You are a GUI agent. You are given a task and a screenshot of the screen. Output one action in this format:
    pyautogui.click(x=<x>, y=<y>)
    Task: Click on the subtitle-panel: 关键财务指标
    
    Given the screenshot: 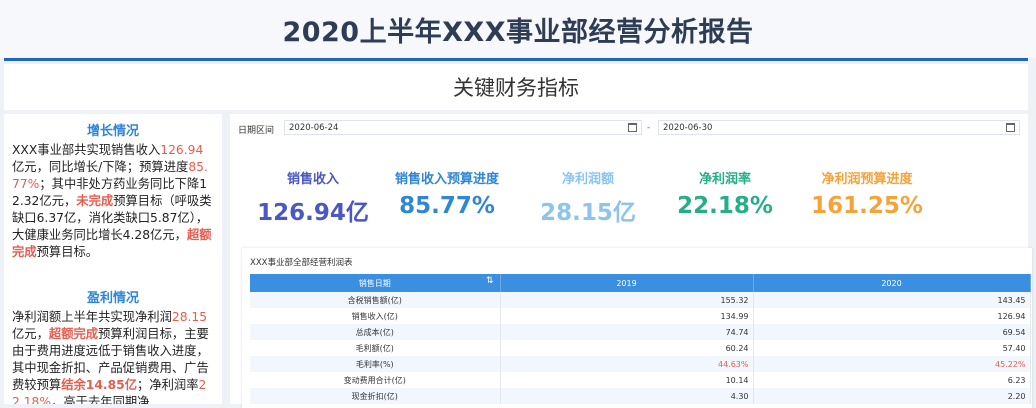 What is the action you would take?
    pyautogui.click(x=516, y=87)
    